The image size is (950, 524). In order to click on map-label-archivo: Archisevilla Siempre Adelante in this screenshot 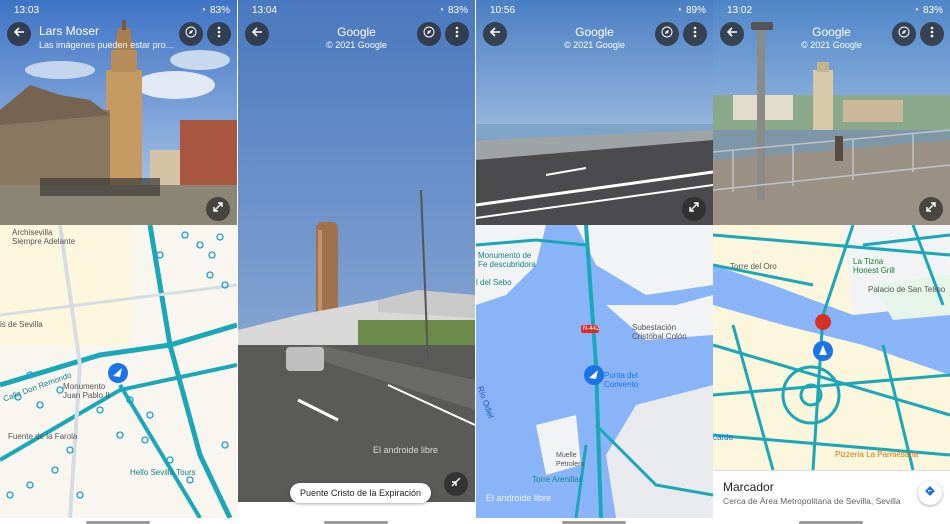, I will do `click(44, 237)`.